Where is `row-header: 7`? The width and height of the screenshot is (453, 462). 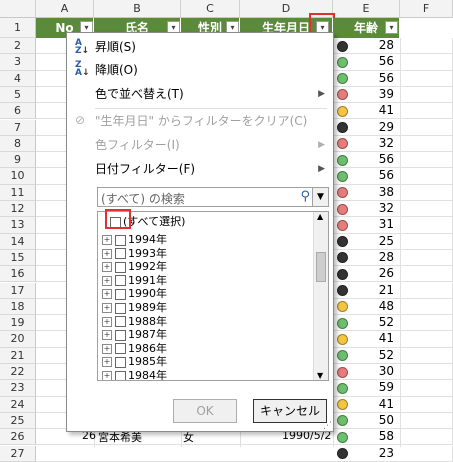 row-header: 7 is located at coordinates (18, 127).